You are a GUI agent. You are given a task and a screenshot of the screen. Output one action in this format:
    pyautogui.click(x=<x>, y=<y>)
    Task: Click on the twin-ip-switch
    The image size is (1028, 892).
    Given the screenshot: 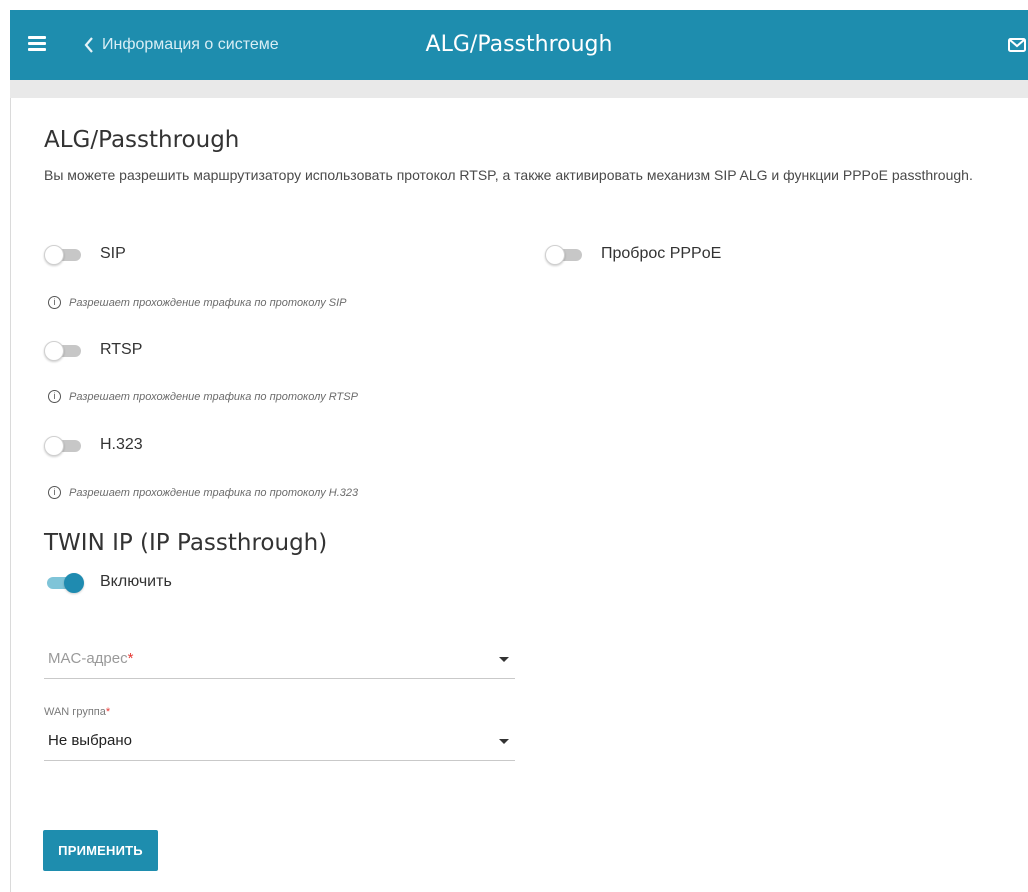 What is the action you would take?
    pyautogui.click(x=64, y=582)
    